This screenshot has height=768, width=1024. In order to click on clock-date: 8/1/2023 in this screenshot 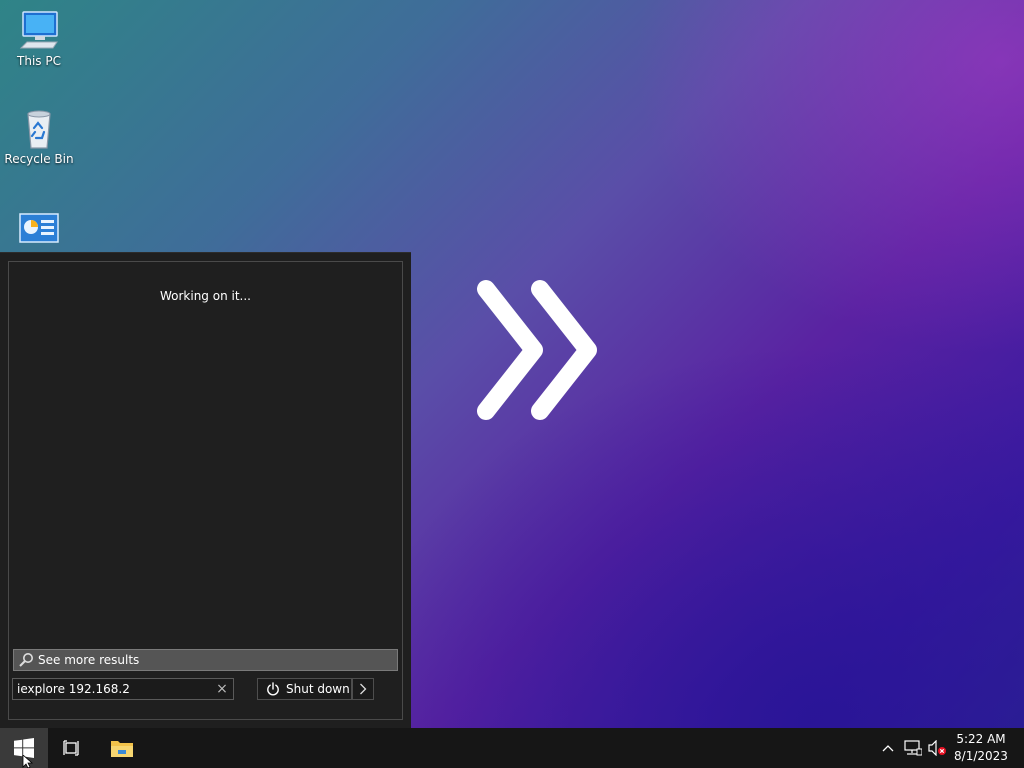, I will do `click(981, 756)`.